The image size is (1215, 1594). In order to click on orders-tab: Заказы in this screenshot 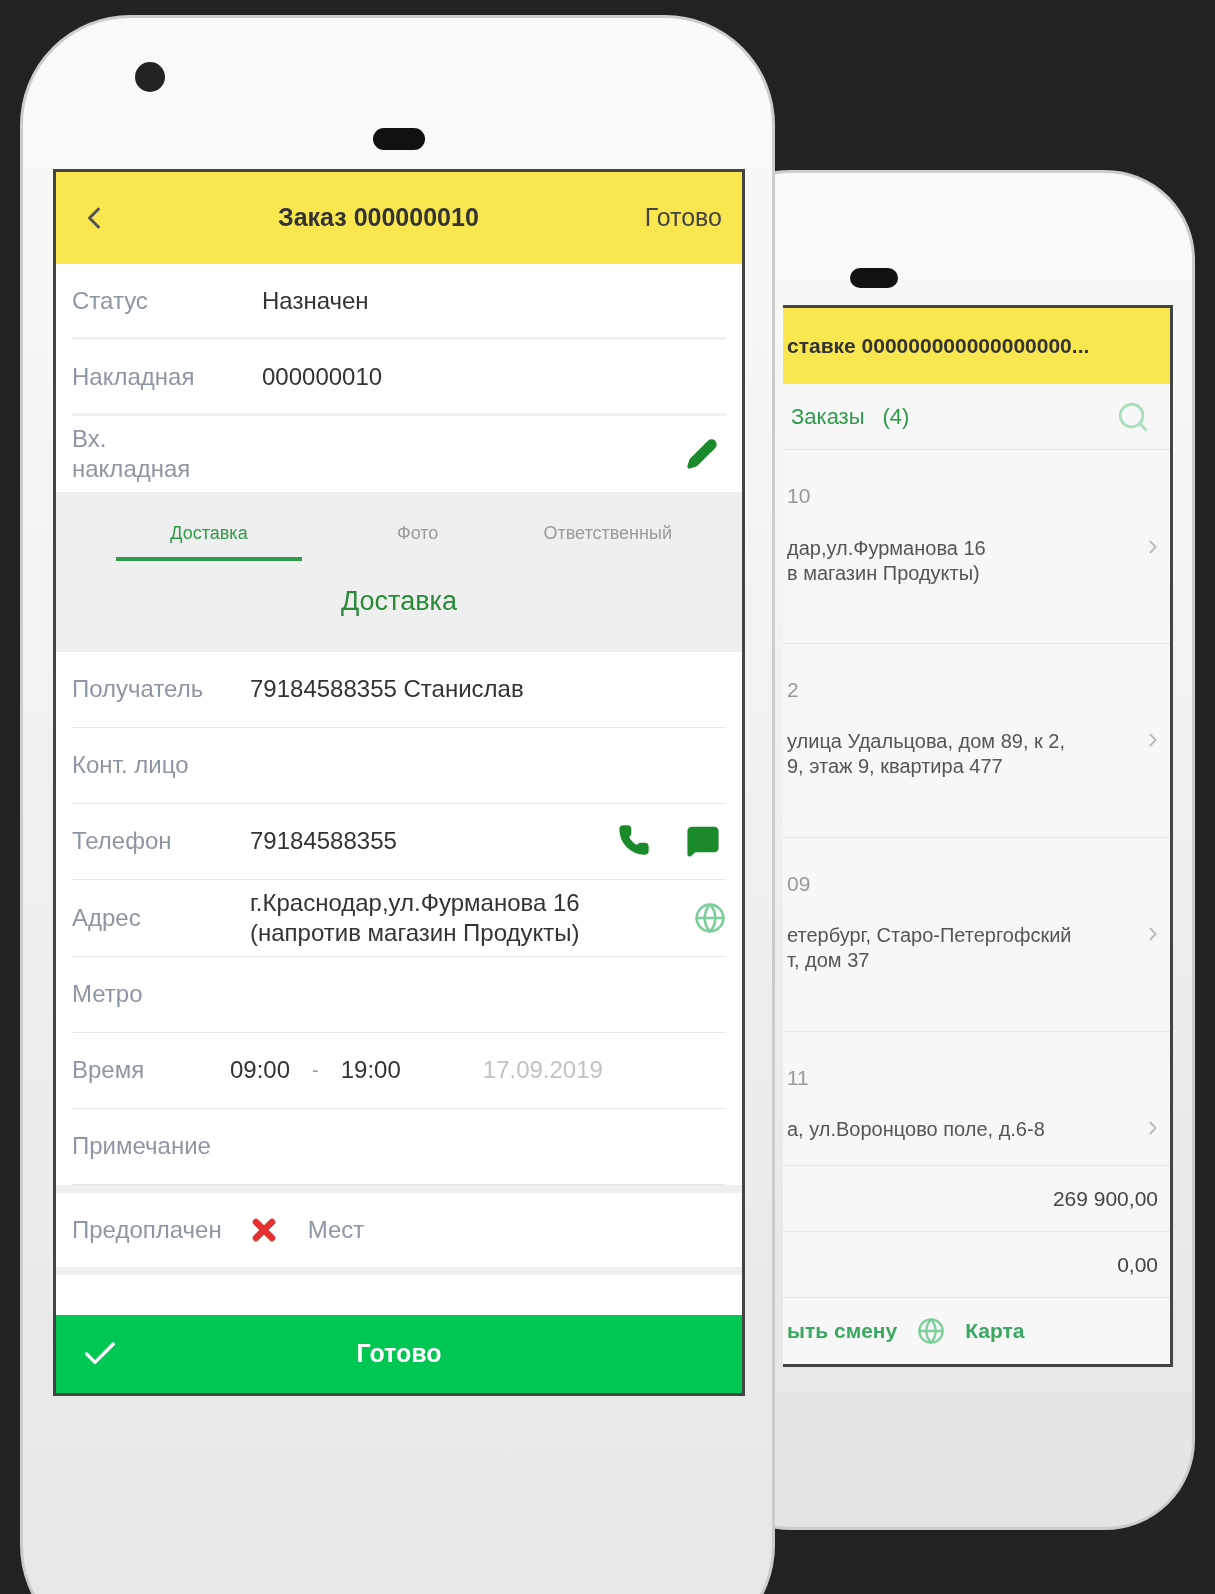, I will do `click(828, 416)`.